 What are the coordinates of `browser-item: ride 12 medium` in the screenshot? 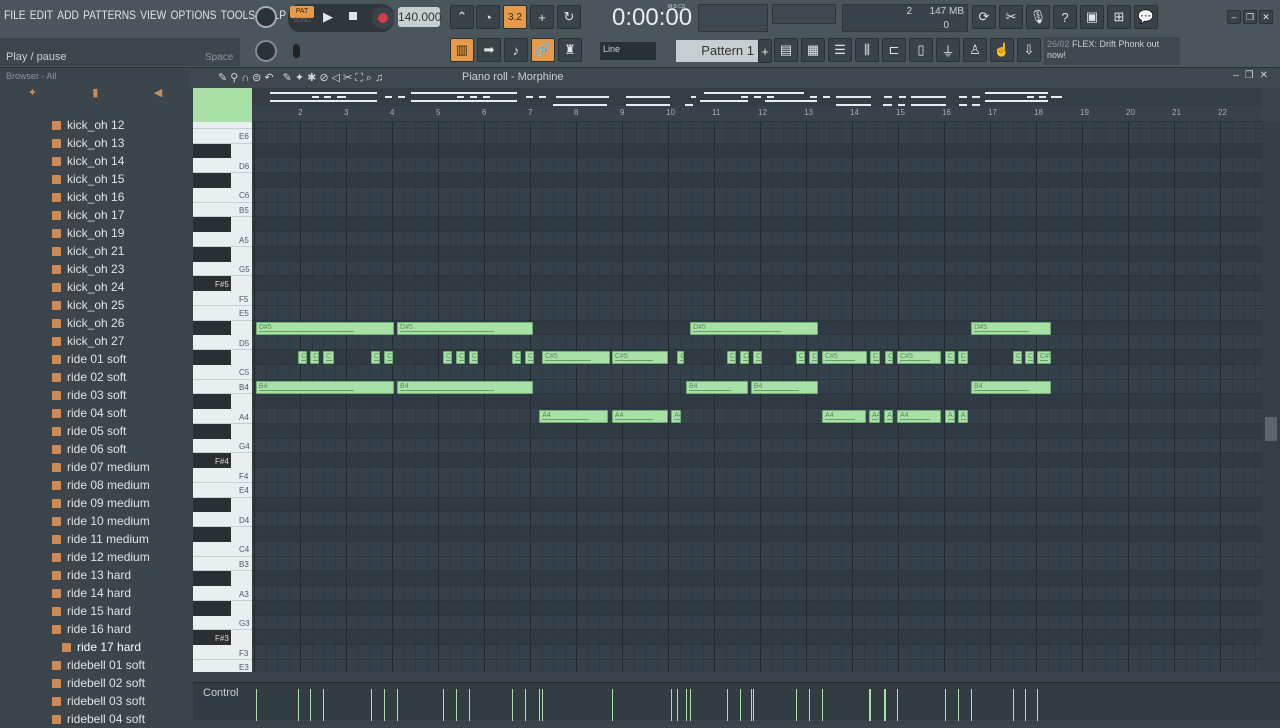 It's located at (101, 557).